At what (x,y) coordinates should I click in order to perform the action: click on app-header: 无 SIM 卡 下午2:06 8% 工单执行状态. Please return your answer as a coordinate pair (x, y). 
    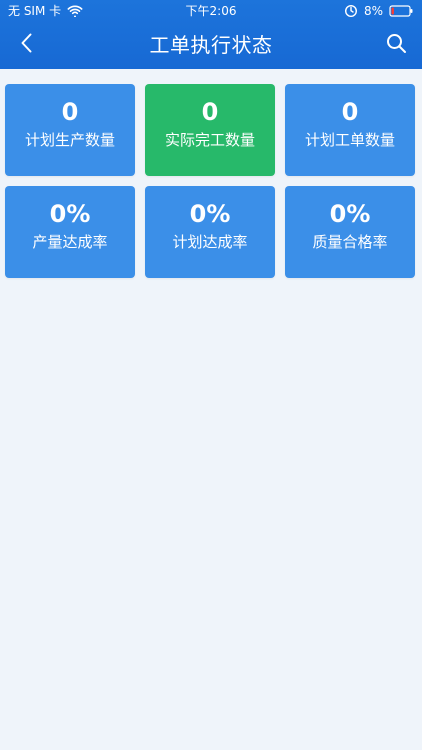
    Looking at the image, I should click on (211, 34).